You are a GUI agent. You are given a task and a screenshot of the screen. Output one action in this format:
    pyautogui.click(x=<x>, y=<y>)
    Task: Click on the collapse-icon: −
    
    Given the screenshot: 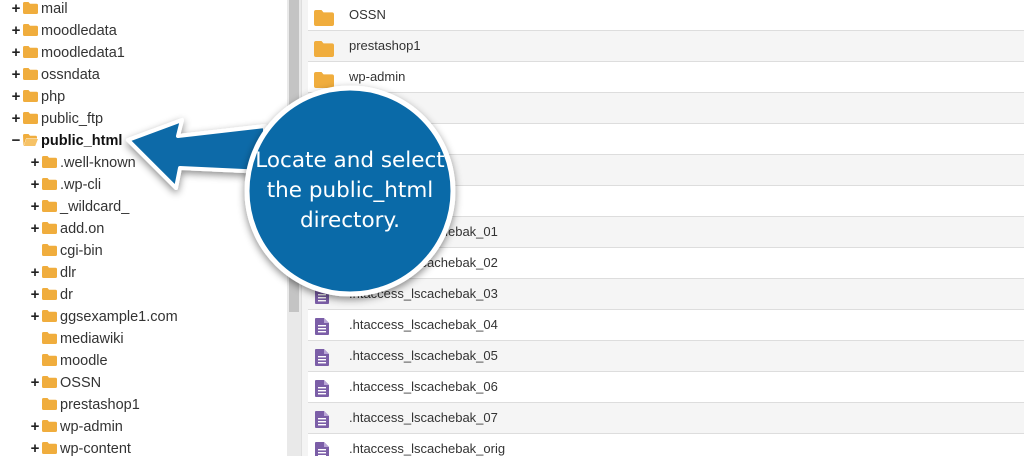 What is the action you would take?
    pyautogui.click(x=16, y=141)
    